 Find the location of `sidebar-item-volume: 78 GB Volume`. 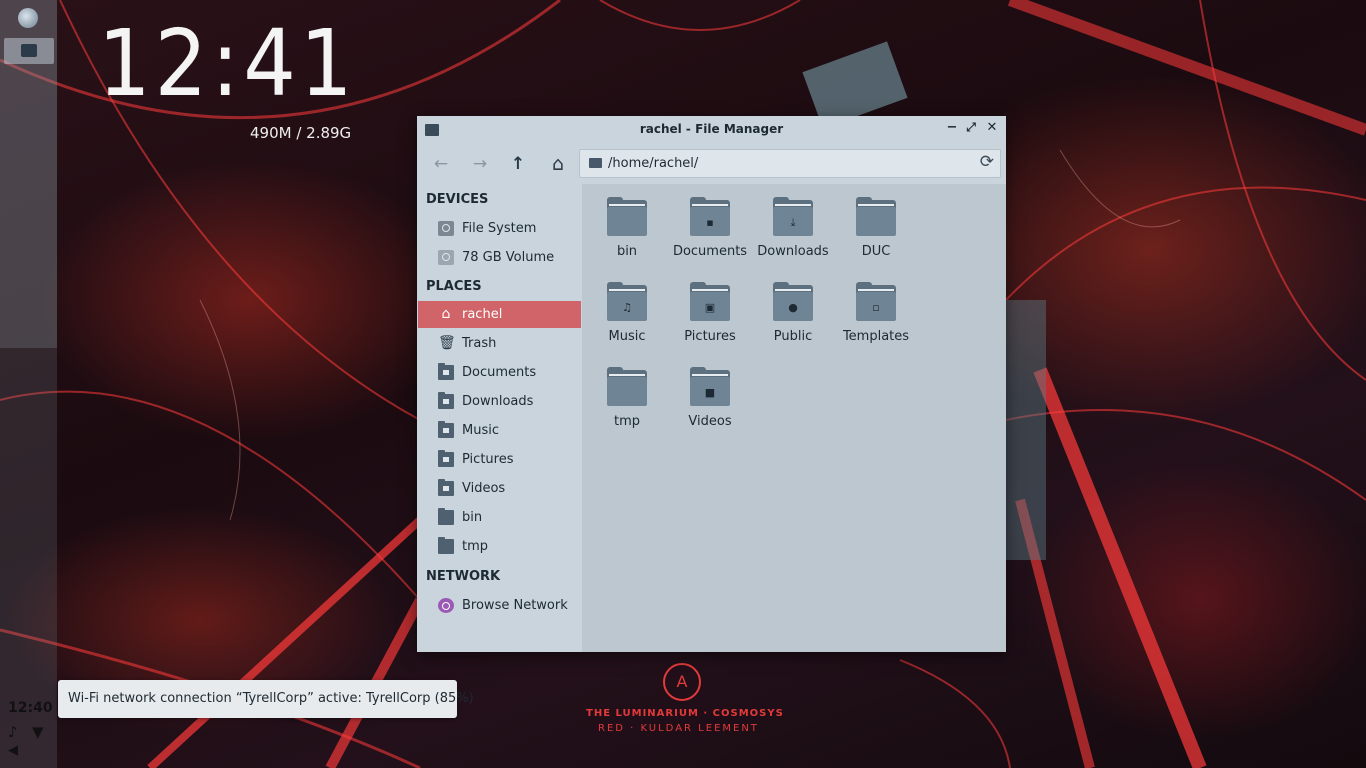

sidebar-item-volume: 78 GB Volume is located at coordinates (499, 257).